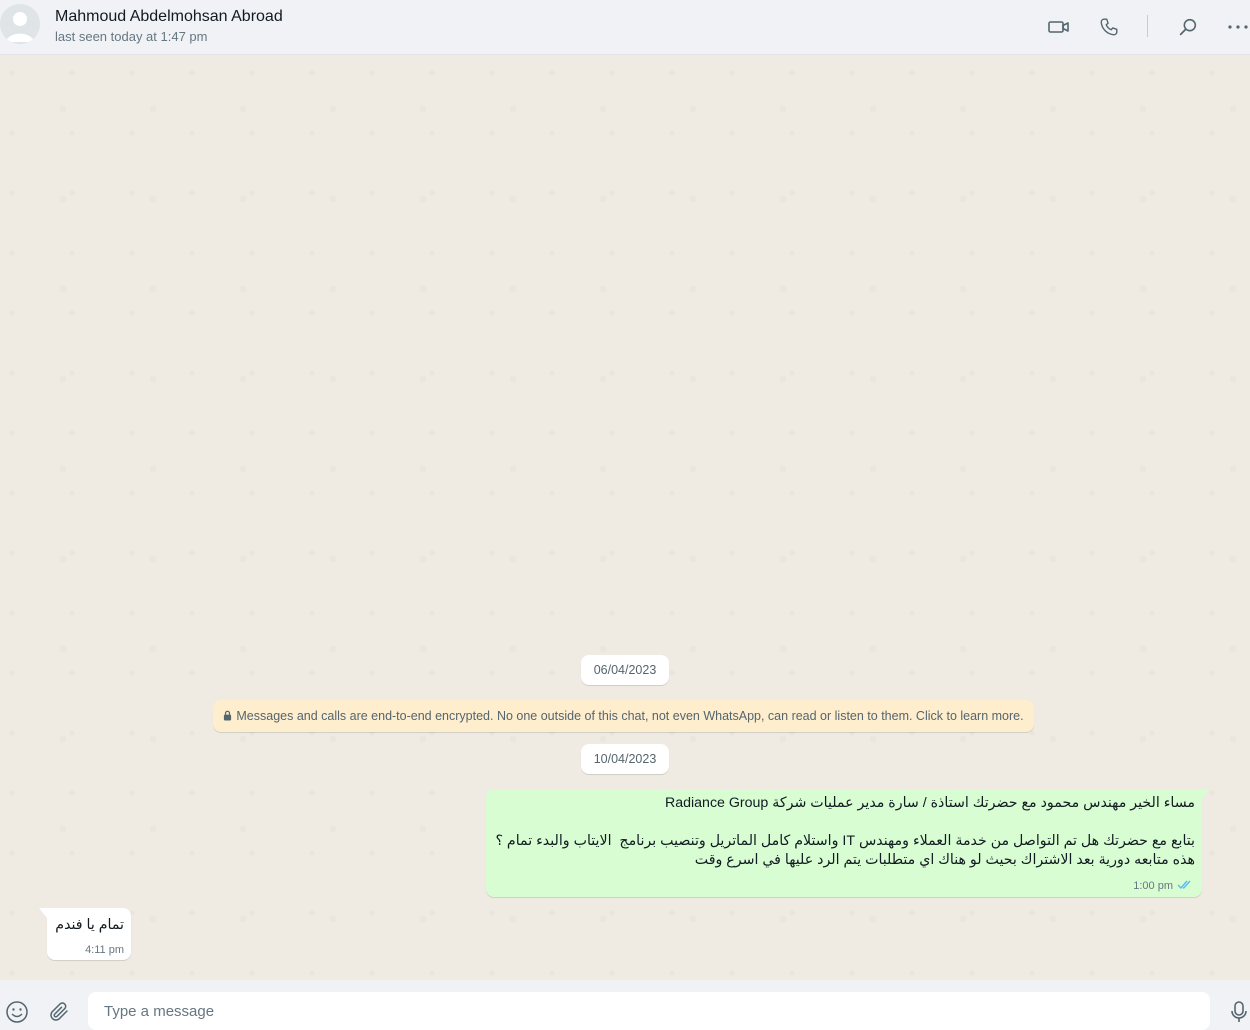 The height and width of the screenshot is (1030, 1250). Describe the element at coordinates (85, 934) in the screenshot. I see `incoming-message: تمام يا فندم 4:11 pm` at that location.